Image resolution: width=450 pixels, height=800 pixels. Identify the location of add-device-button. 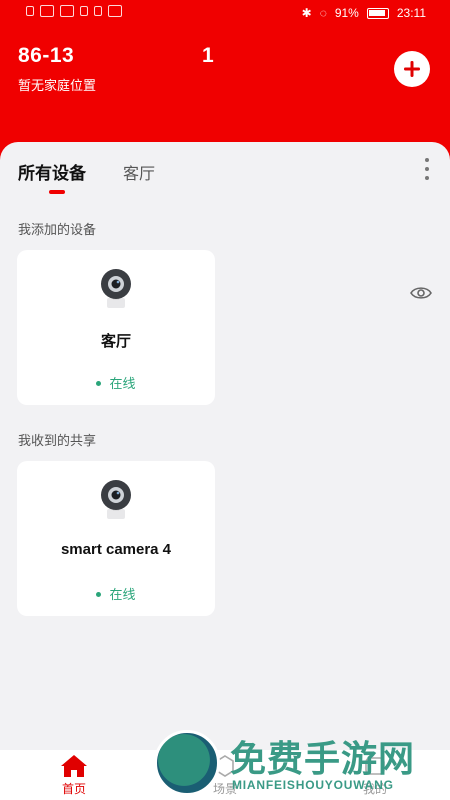
(412, 69).